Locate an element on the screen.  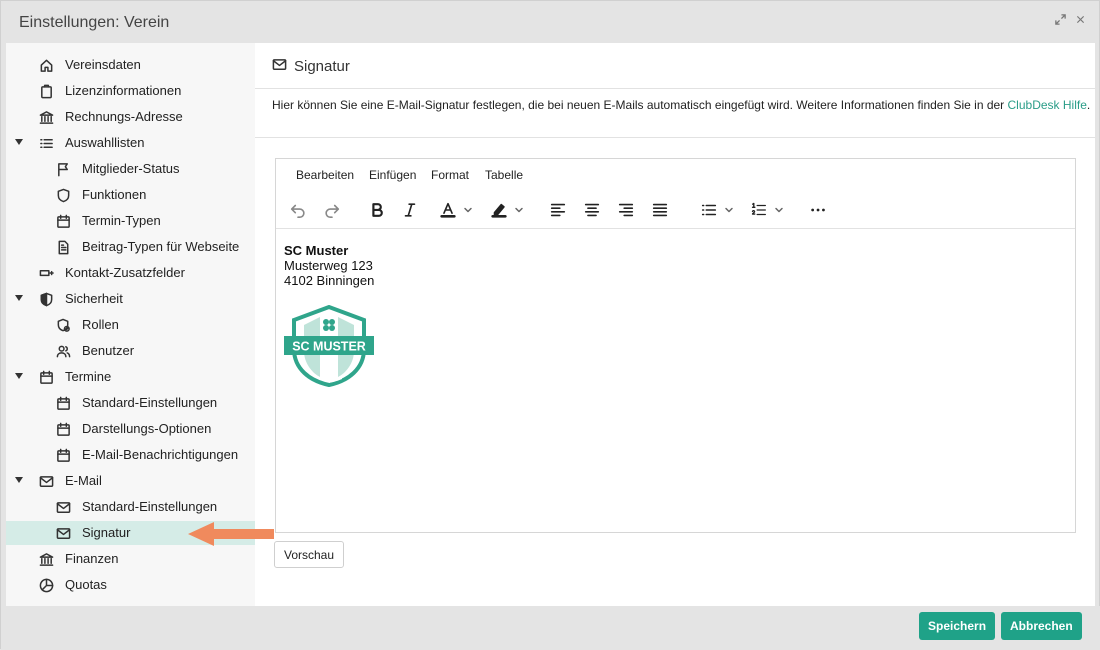
close-icon is located at coordinates (1080, 19).